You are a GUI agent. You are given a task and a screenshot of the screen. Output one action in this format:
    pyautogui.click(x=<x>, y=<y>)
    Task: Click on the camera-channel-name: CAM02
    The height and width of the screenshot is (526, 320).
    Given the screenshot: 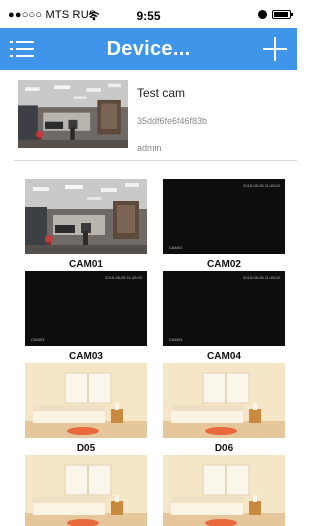 What is the action you would take?
    pyautogui.click(x=176, y=247)
    